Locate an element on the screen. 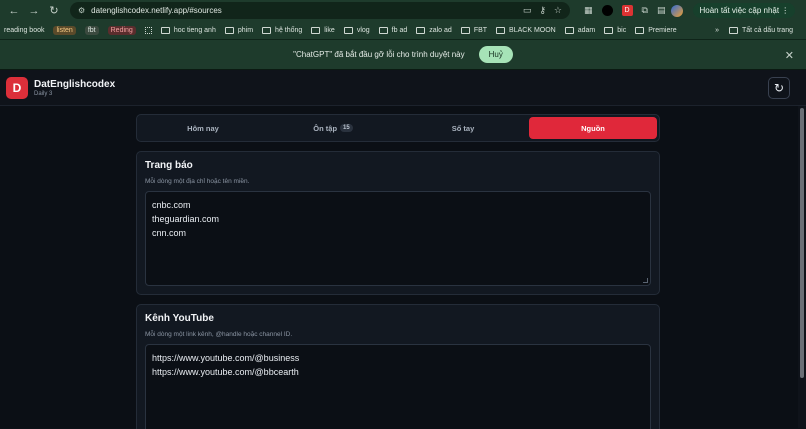 The height and width of the screenshot is (429, 806). app-logo: D is located at coordinates (17, 87).